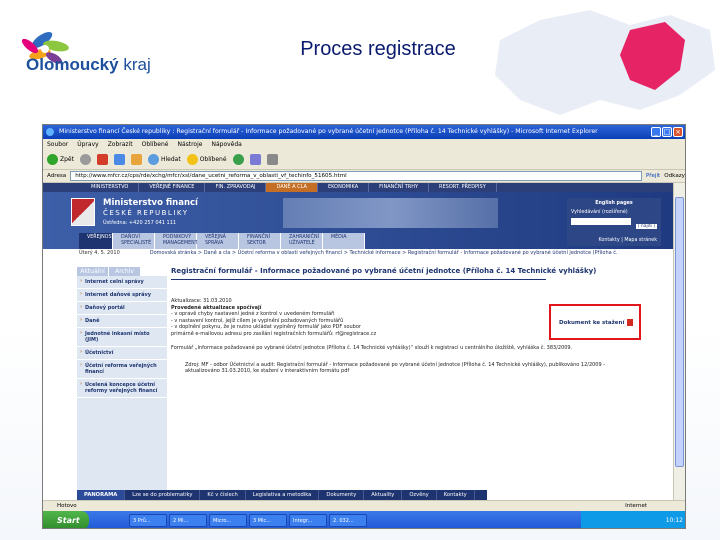  What do you see at coordinates (260, 241) in the screenshot?
I see `audience-financni-sektor: FINANČNÍ SEKTOR` at bounding box center [260, 241].